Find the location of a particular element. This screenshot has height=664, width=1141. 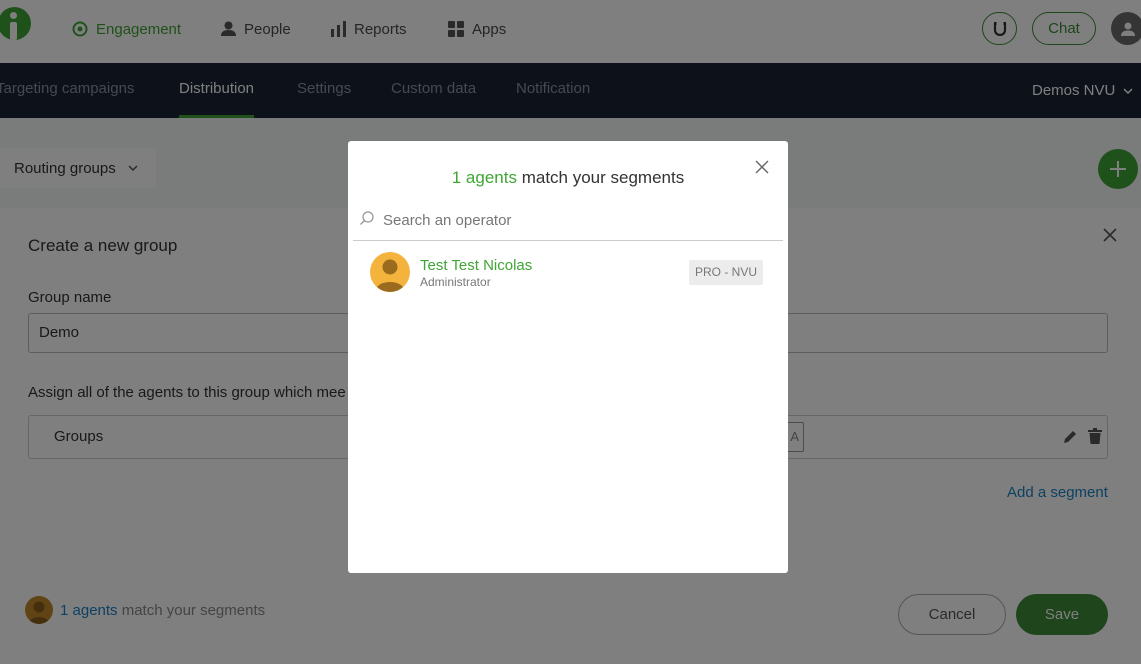

operator-name: Test Test Nicolas is located at coordinates (476, 265).